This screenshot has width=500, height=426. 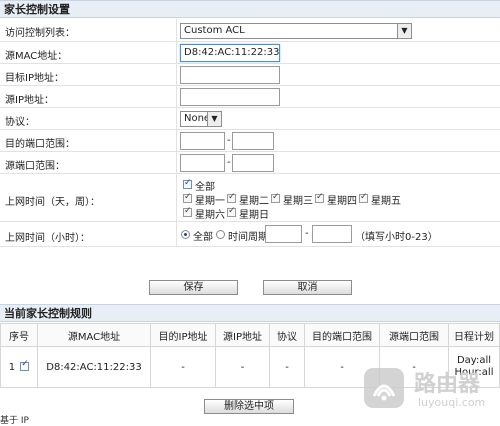 What do you see at coordinates (34, 78) in the screenshot?
I see `dst-ip-label: 目标IP地址：` at bounding box center [34, 78].